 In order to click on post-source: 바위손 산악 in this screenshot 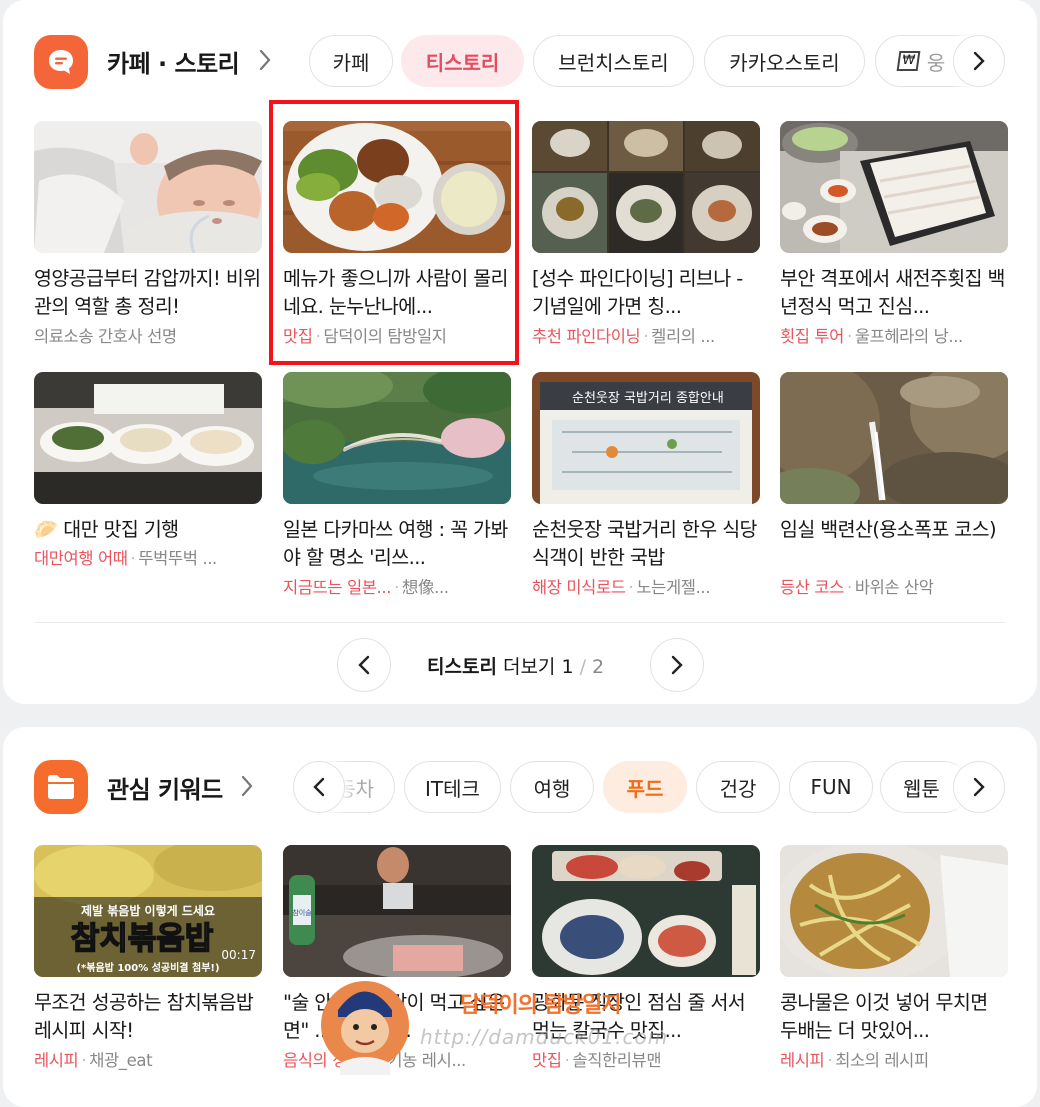, I will do `click(894, 587)`.